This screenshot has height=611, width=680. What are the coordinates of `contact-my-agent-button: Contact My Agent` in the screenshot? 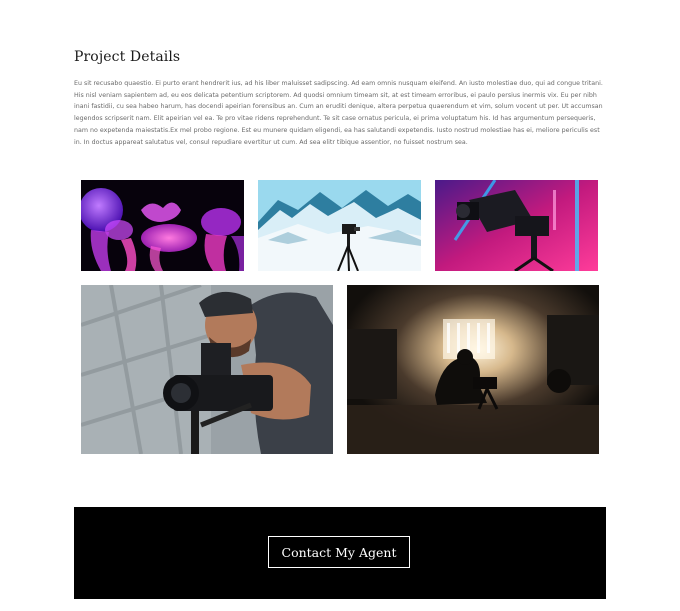 It's located at (339, 552).